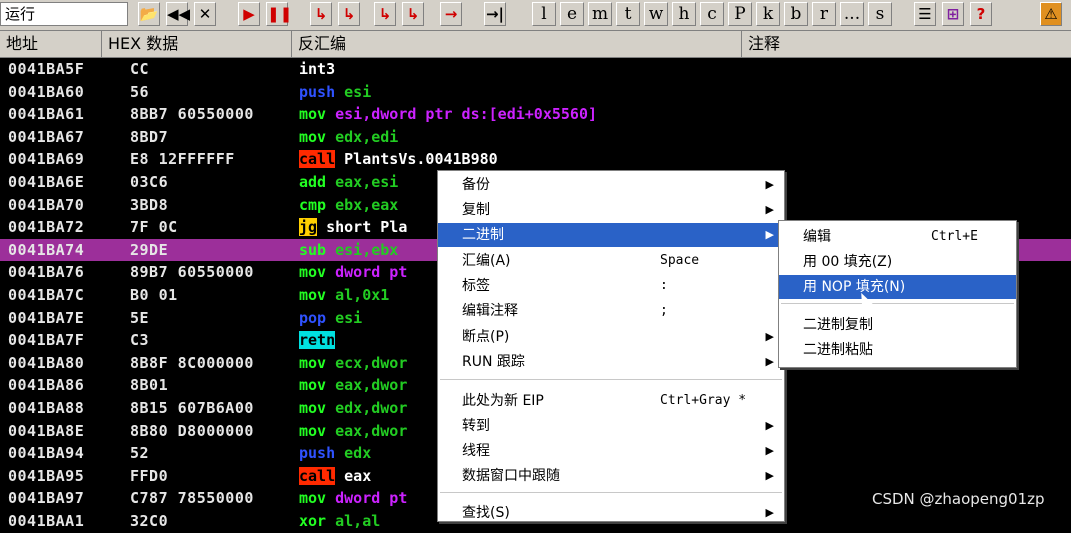 This screenshot has height=533, width=1071. What do you see at coordinates (535, 137) in the screenshot?
I see `table-row: 0041BA67 8BD7 mov edx,edi` at bounding box center [535, 137].